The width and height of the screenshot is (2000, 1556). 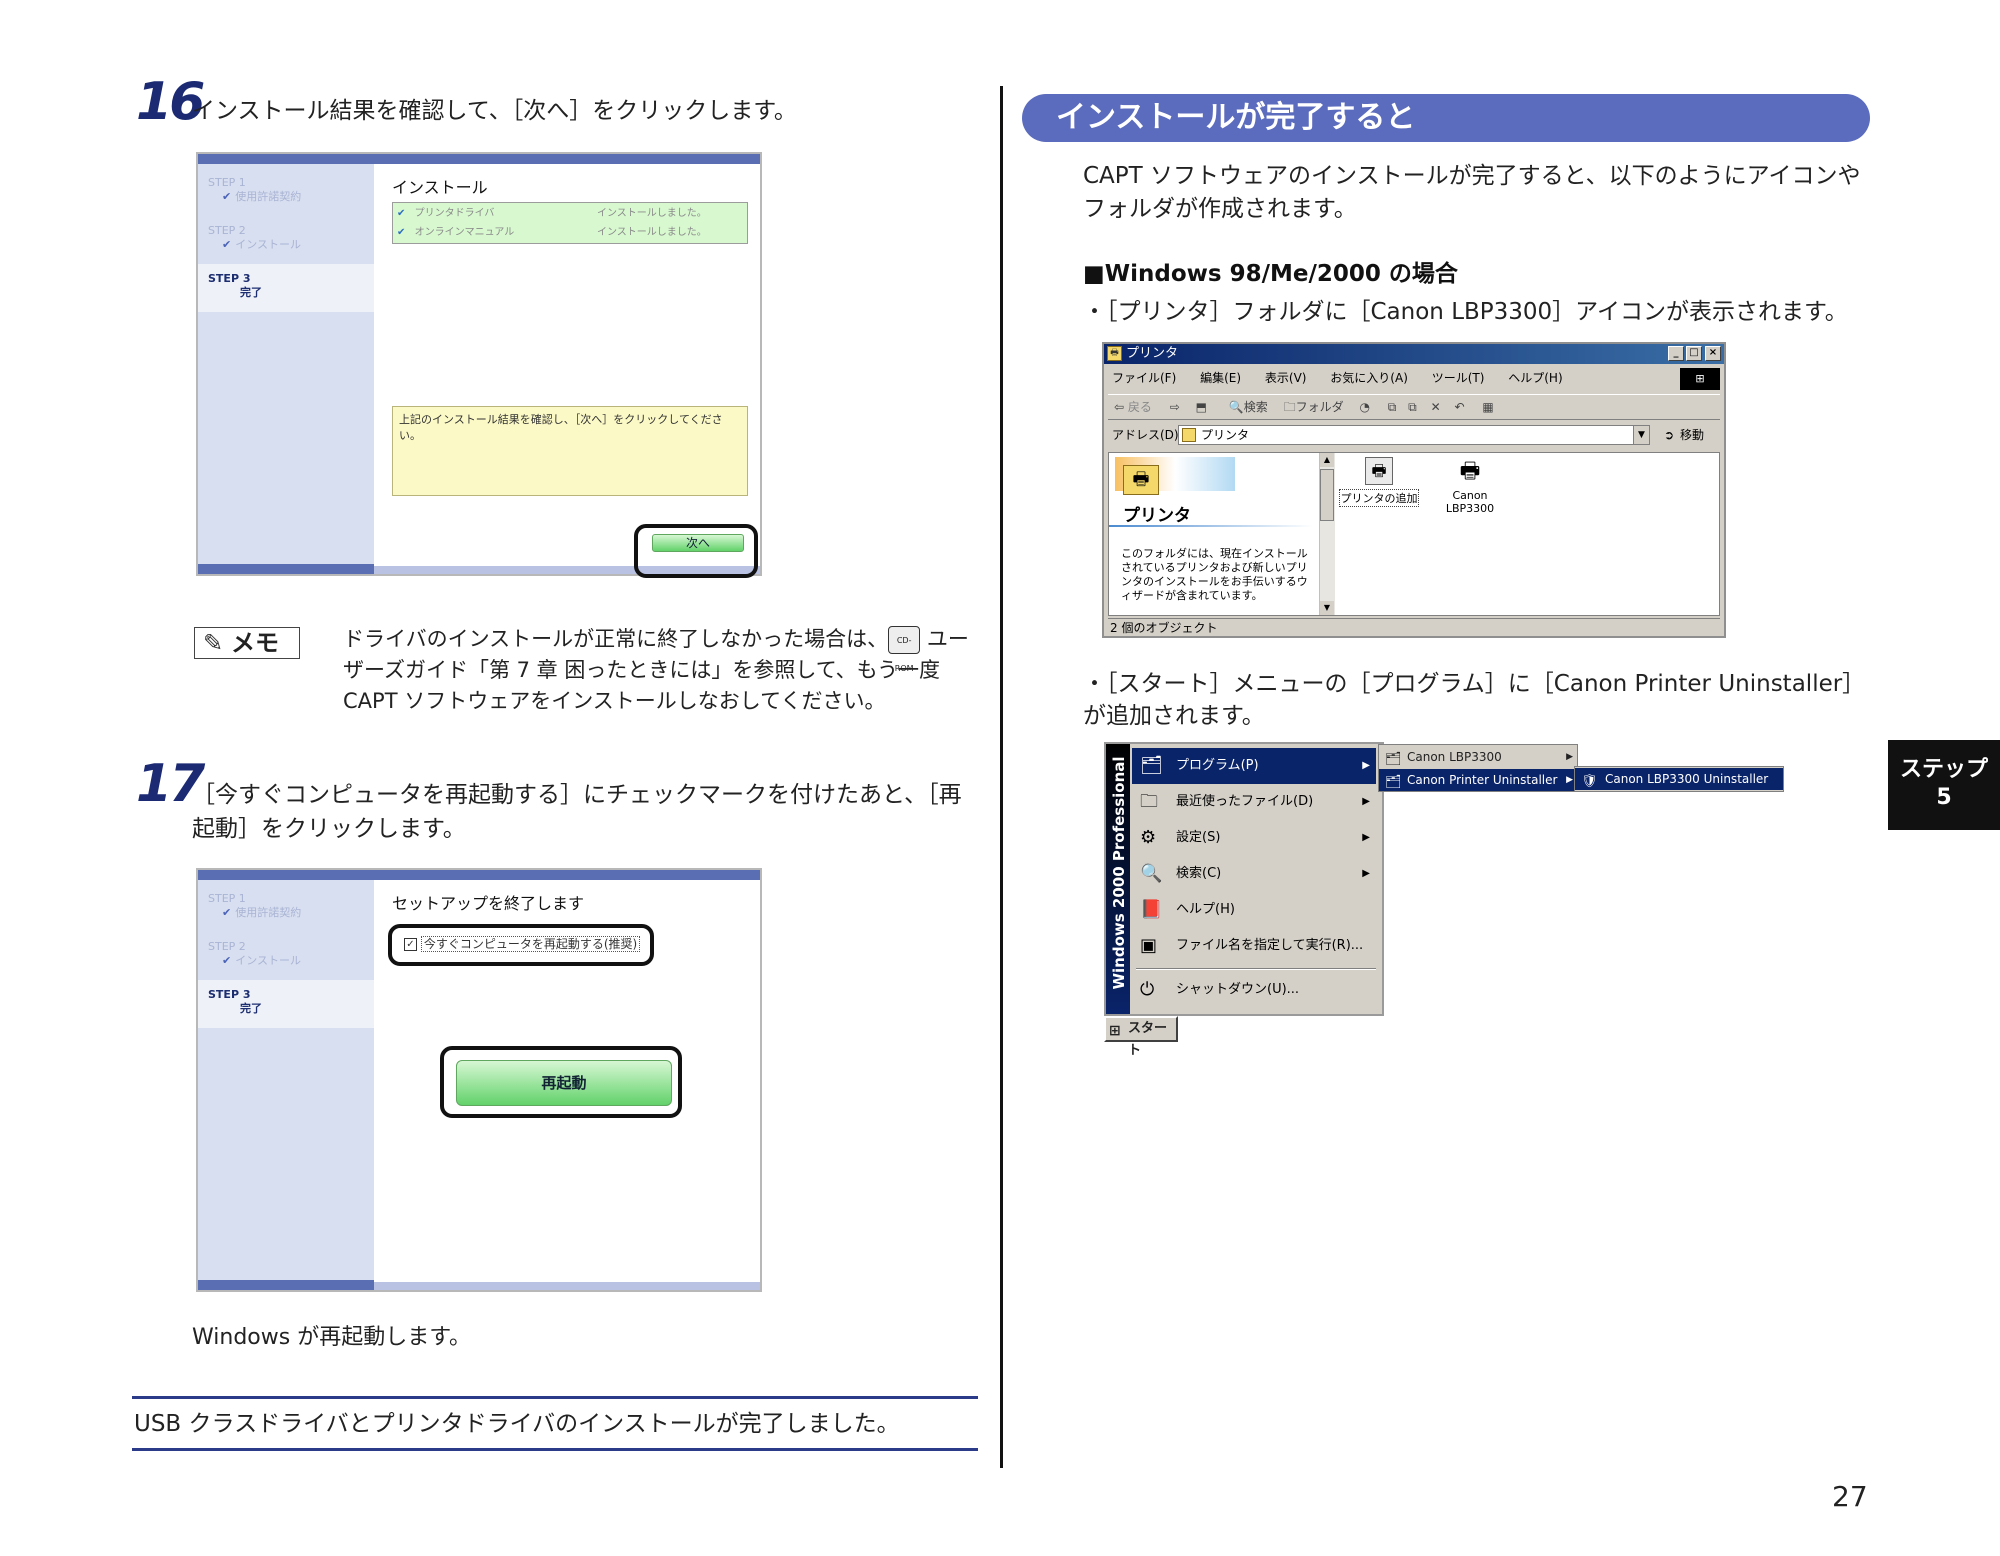 What do you see at coordinates (1290, 407) in the screenshot?
I see `folders-icon: 🗀` at bounding box center [1290, 407].